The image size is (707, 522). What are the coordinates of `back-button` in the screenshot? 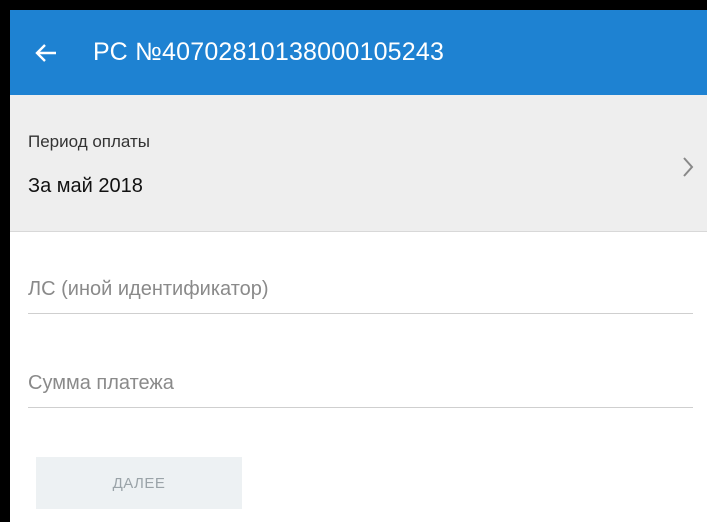 It's located at (50, 52).